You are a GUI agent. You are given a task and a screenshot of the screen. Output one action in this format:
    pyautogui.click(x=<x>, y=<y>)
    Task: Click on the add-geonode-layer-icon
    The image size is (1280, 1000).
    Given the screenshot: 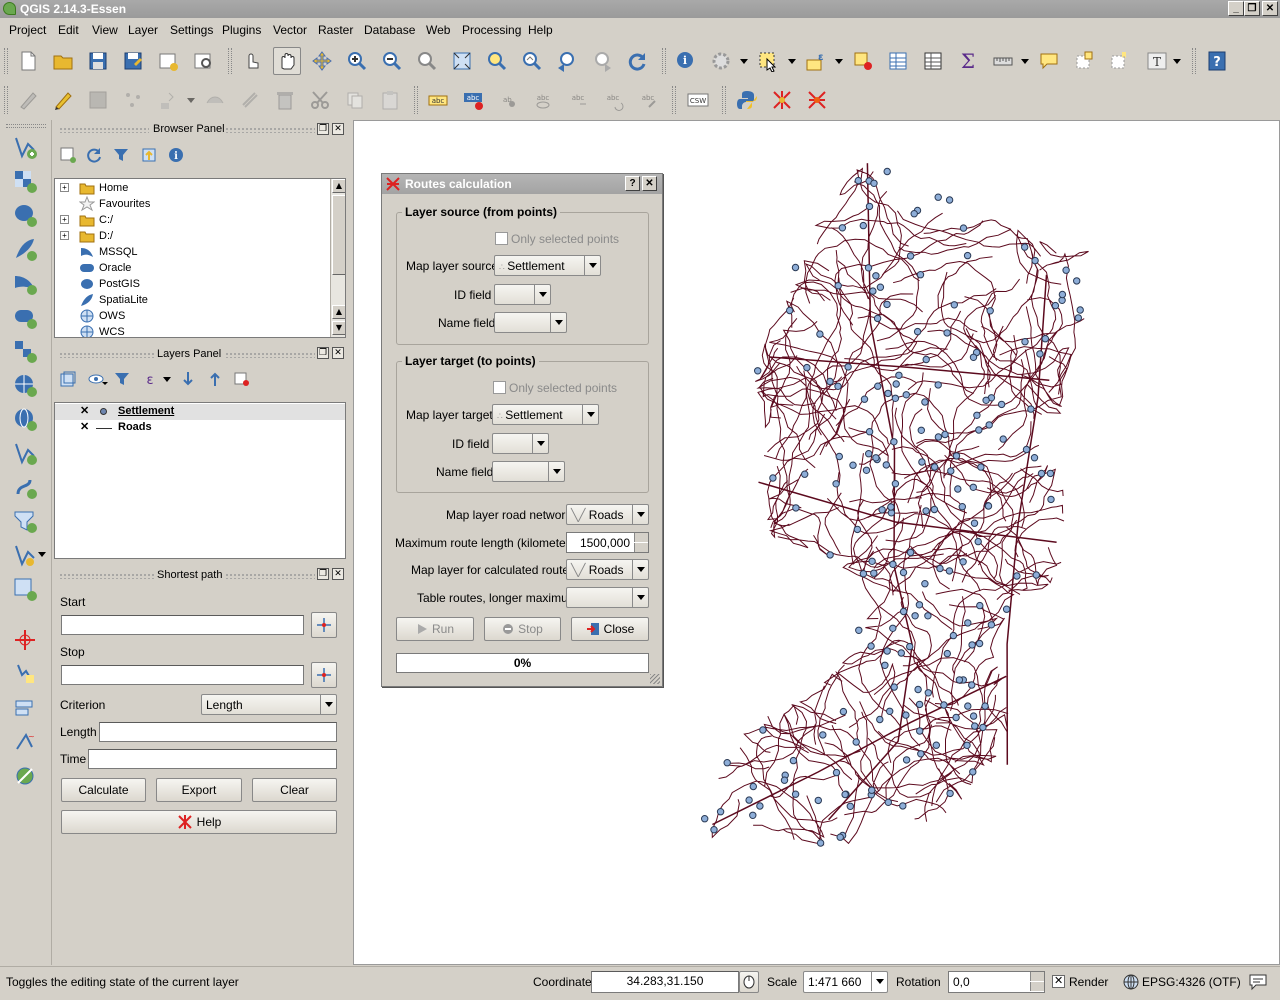 What is the action you would take?
    pyautogui.click(x=25, y=589)
    